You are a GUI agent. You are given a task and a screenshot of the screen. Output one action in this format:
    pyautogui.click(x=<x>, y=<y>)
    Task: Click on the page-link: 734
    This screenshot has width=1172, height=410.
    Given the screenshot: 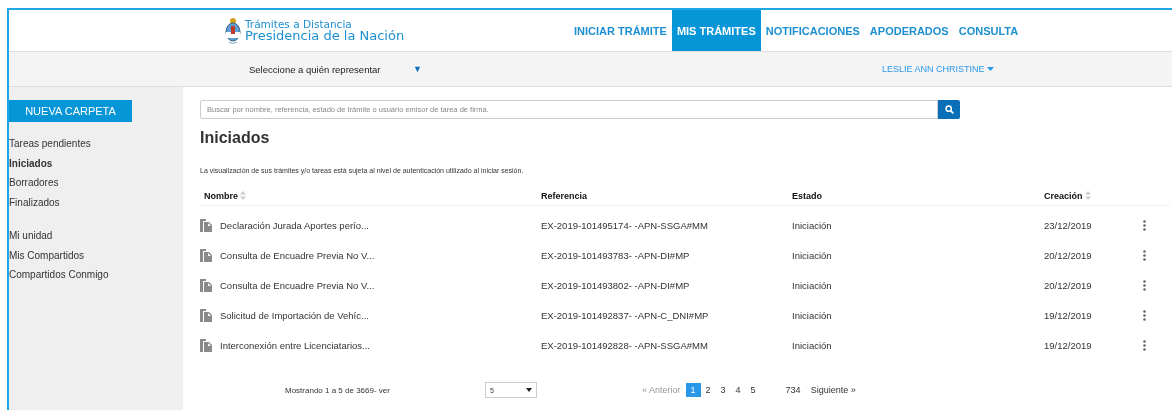 What is the action you would take?
    pyautogui.click(x=793, y=390)
    